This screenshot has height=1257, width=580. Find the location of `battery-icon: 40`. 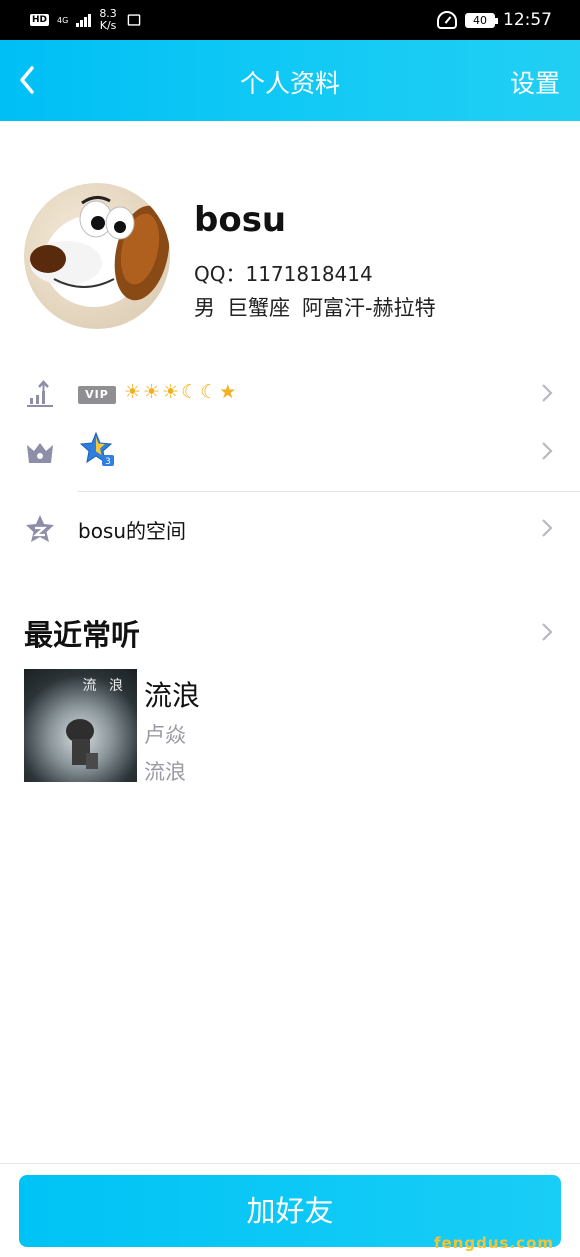

battery-icon: 40 is located at coordinates (481, 20).